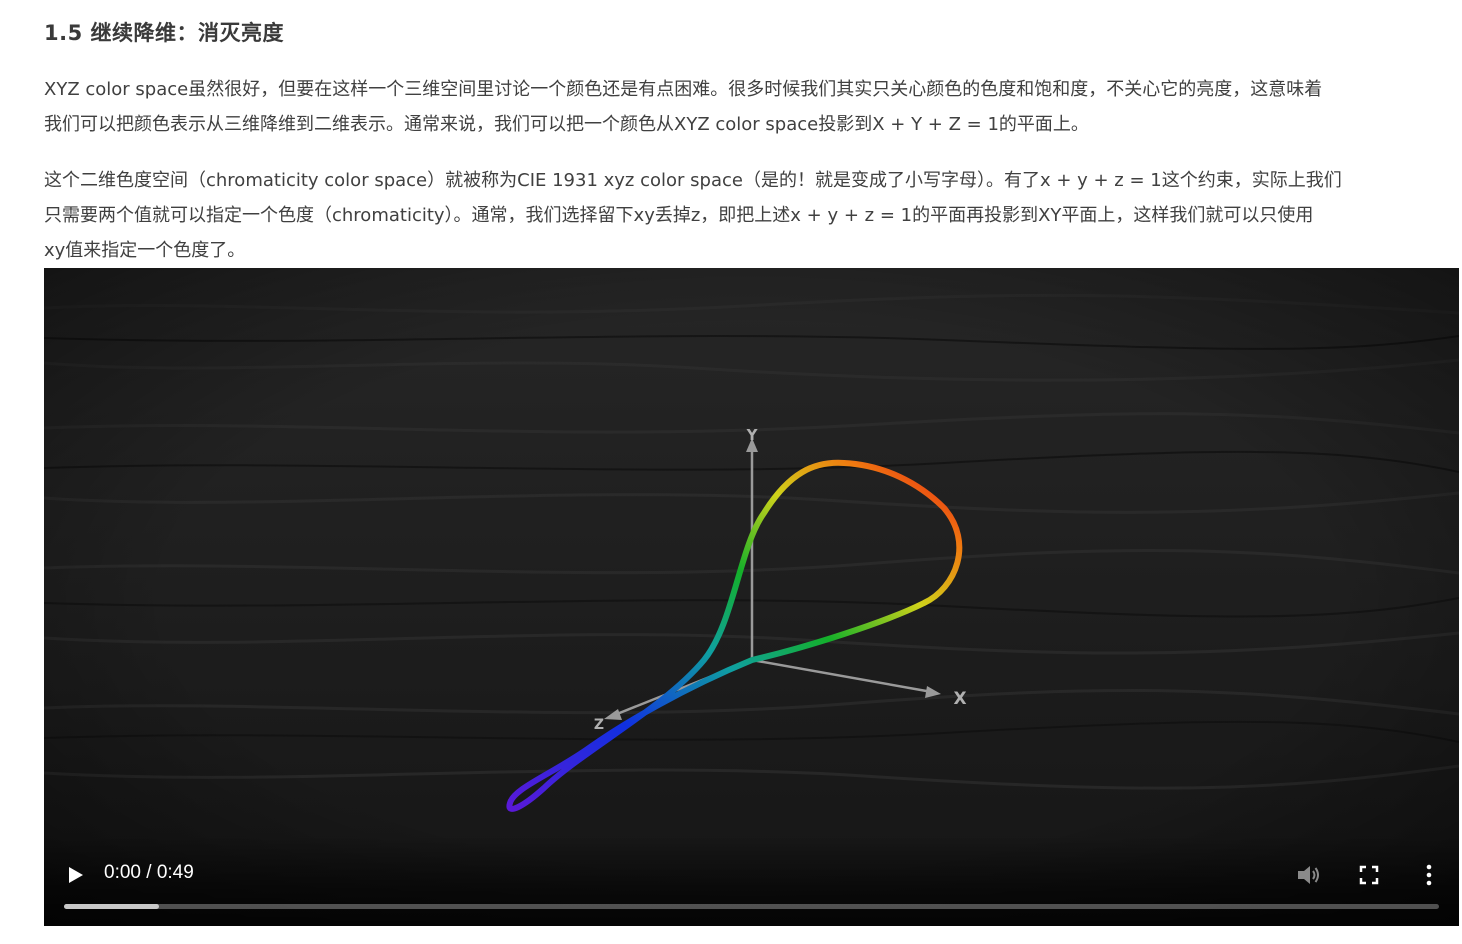 Image resolution: width=1462 pixels, height=944 pixels. Describe the element at coordinates (1309, 875) in the screenshot. I see `volume-icon` at that location.